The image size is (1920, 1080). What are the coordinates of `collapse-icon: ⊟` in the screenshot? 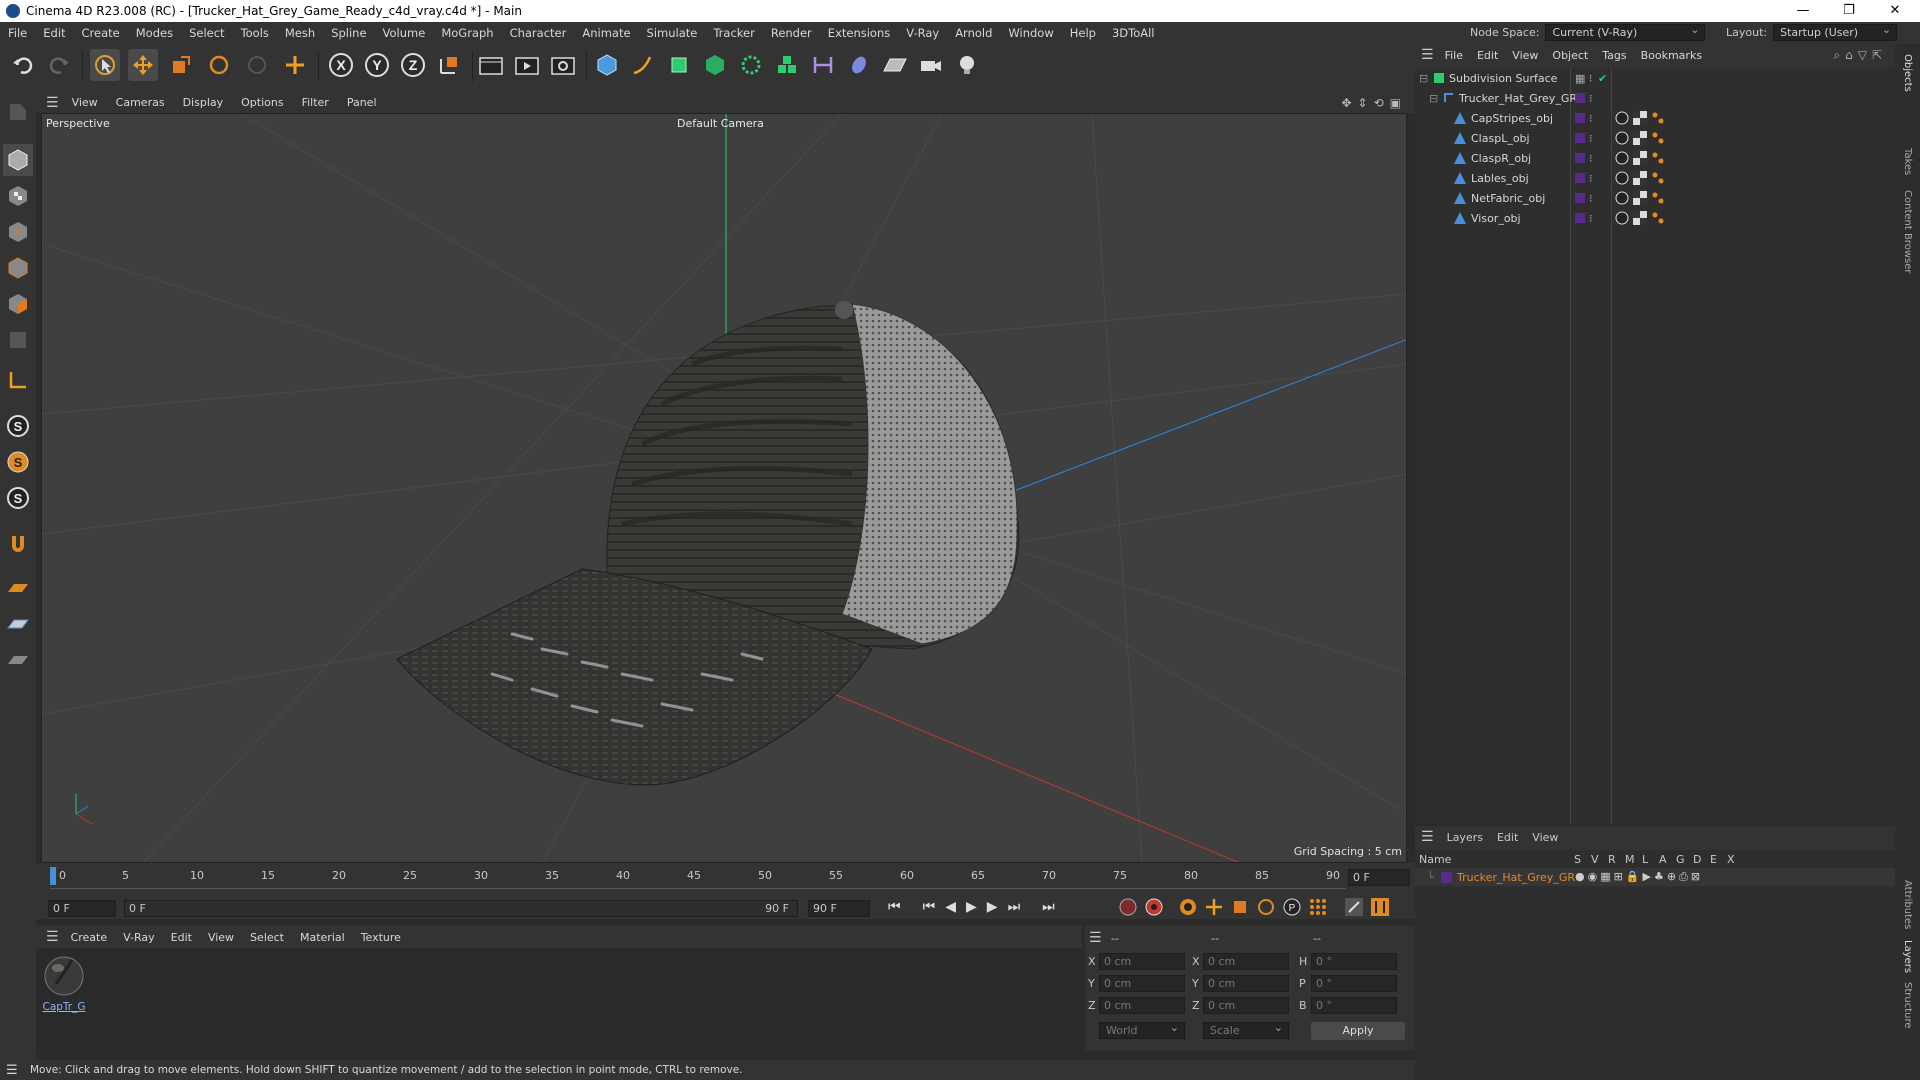 It's located at (1423, 78).